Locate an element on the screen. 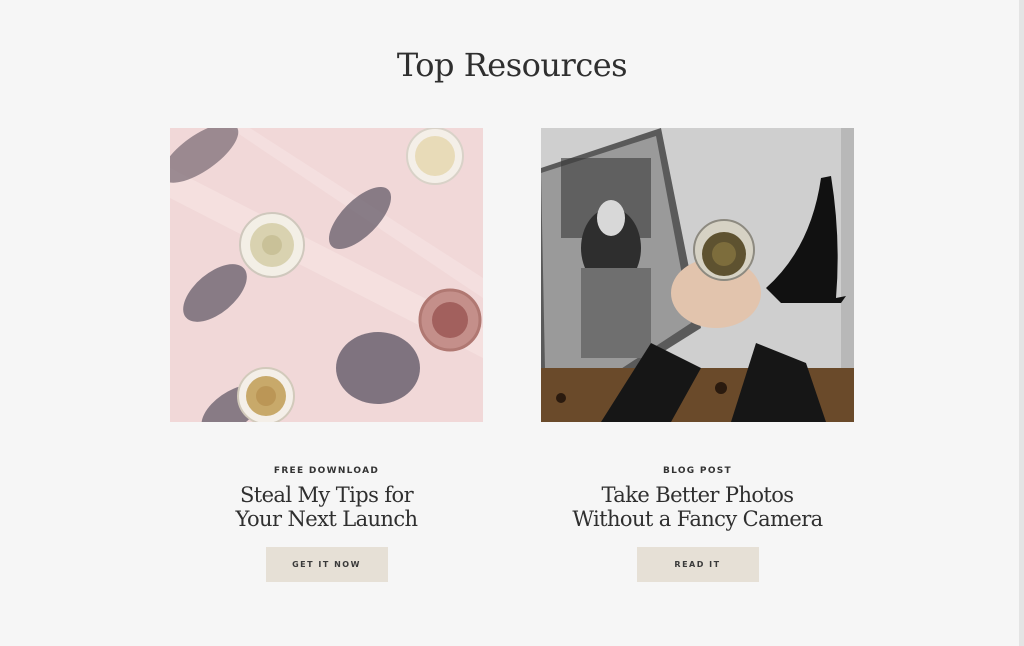  card-title-line: Take Better Photos is located at coordinates (698, 495).